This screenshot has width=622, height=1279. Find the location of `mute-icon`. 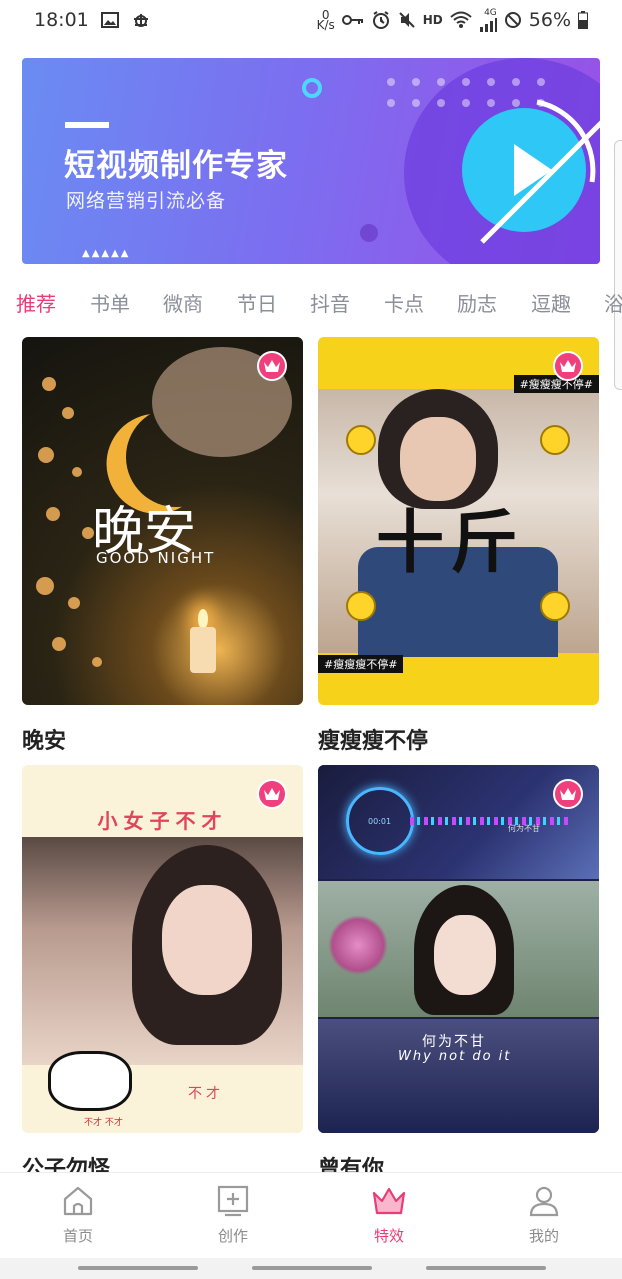

mute-icon is located at coordinates (407, 20).